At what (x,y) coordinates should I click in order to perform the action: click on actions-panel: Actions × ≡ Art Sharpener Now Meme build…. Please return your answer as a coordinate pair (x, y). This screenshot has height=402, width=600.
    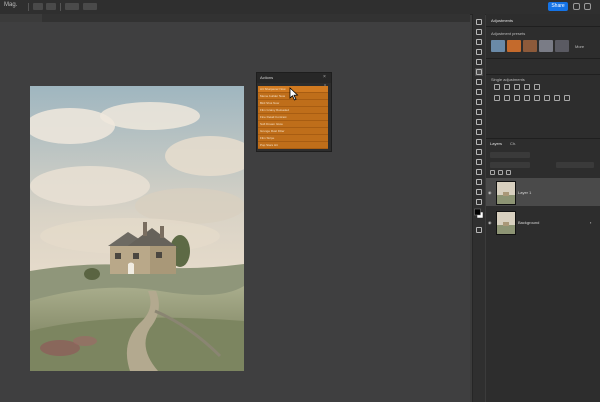
    Looking at the image, I should click on (294, 112).